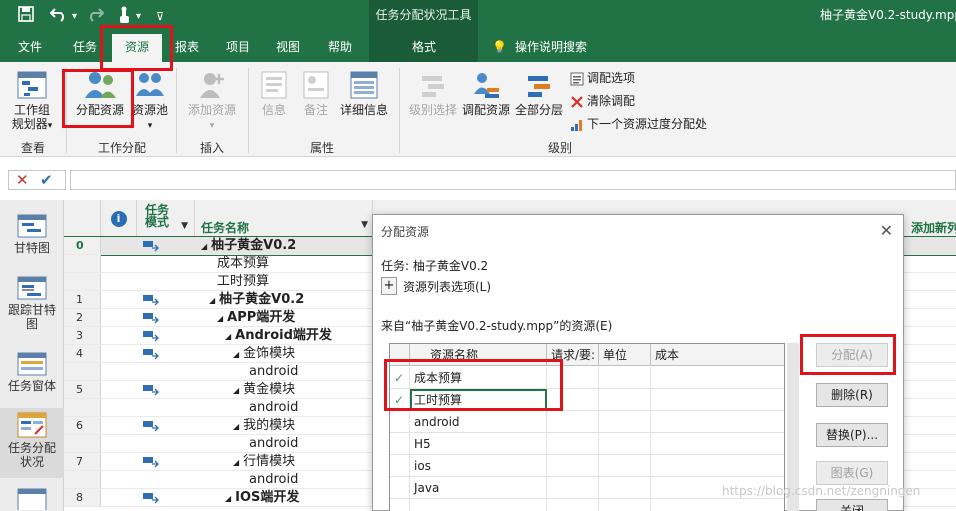  What do you see at coordinates (82, 389) in the screenshot?
I see `row-number: 5` at bounding box center [82, 389].